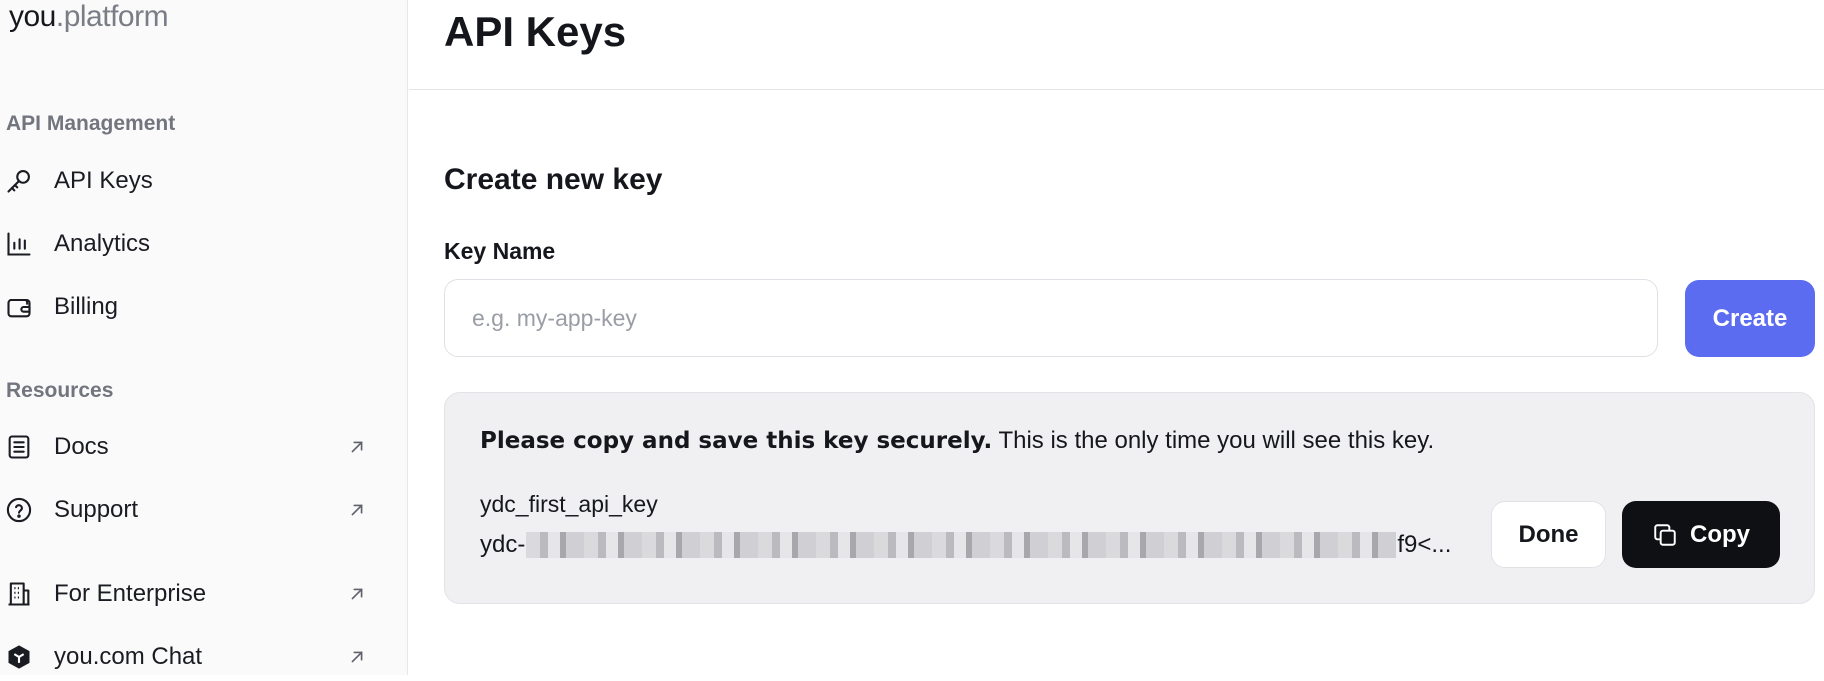 Image resolution: width=1824 pixels, height=681 pixels. Describe the element at coordinates (1548, 534) in the screenshot. I see `done-button: Done` at that location.